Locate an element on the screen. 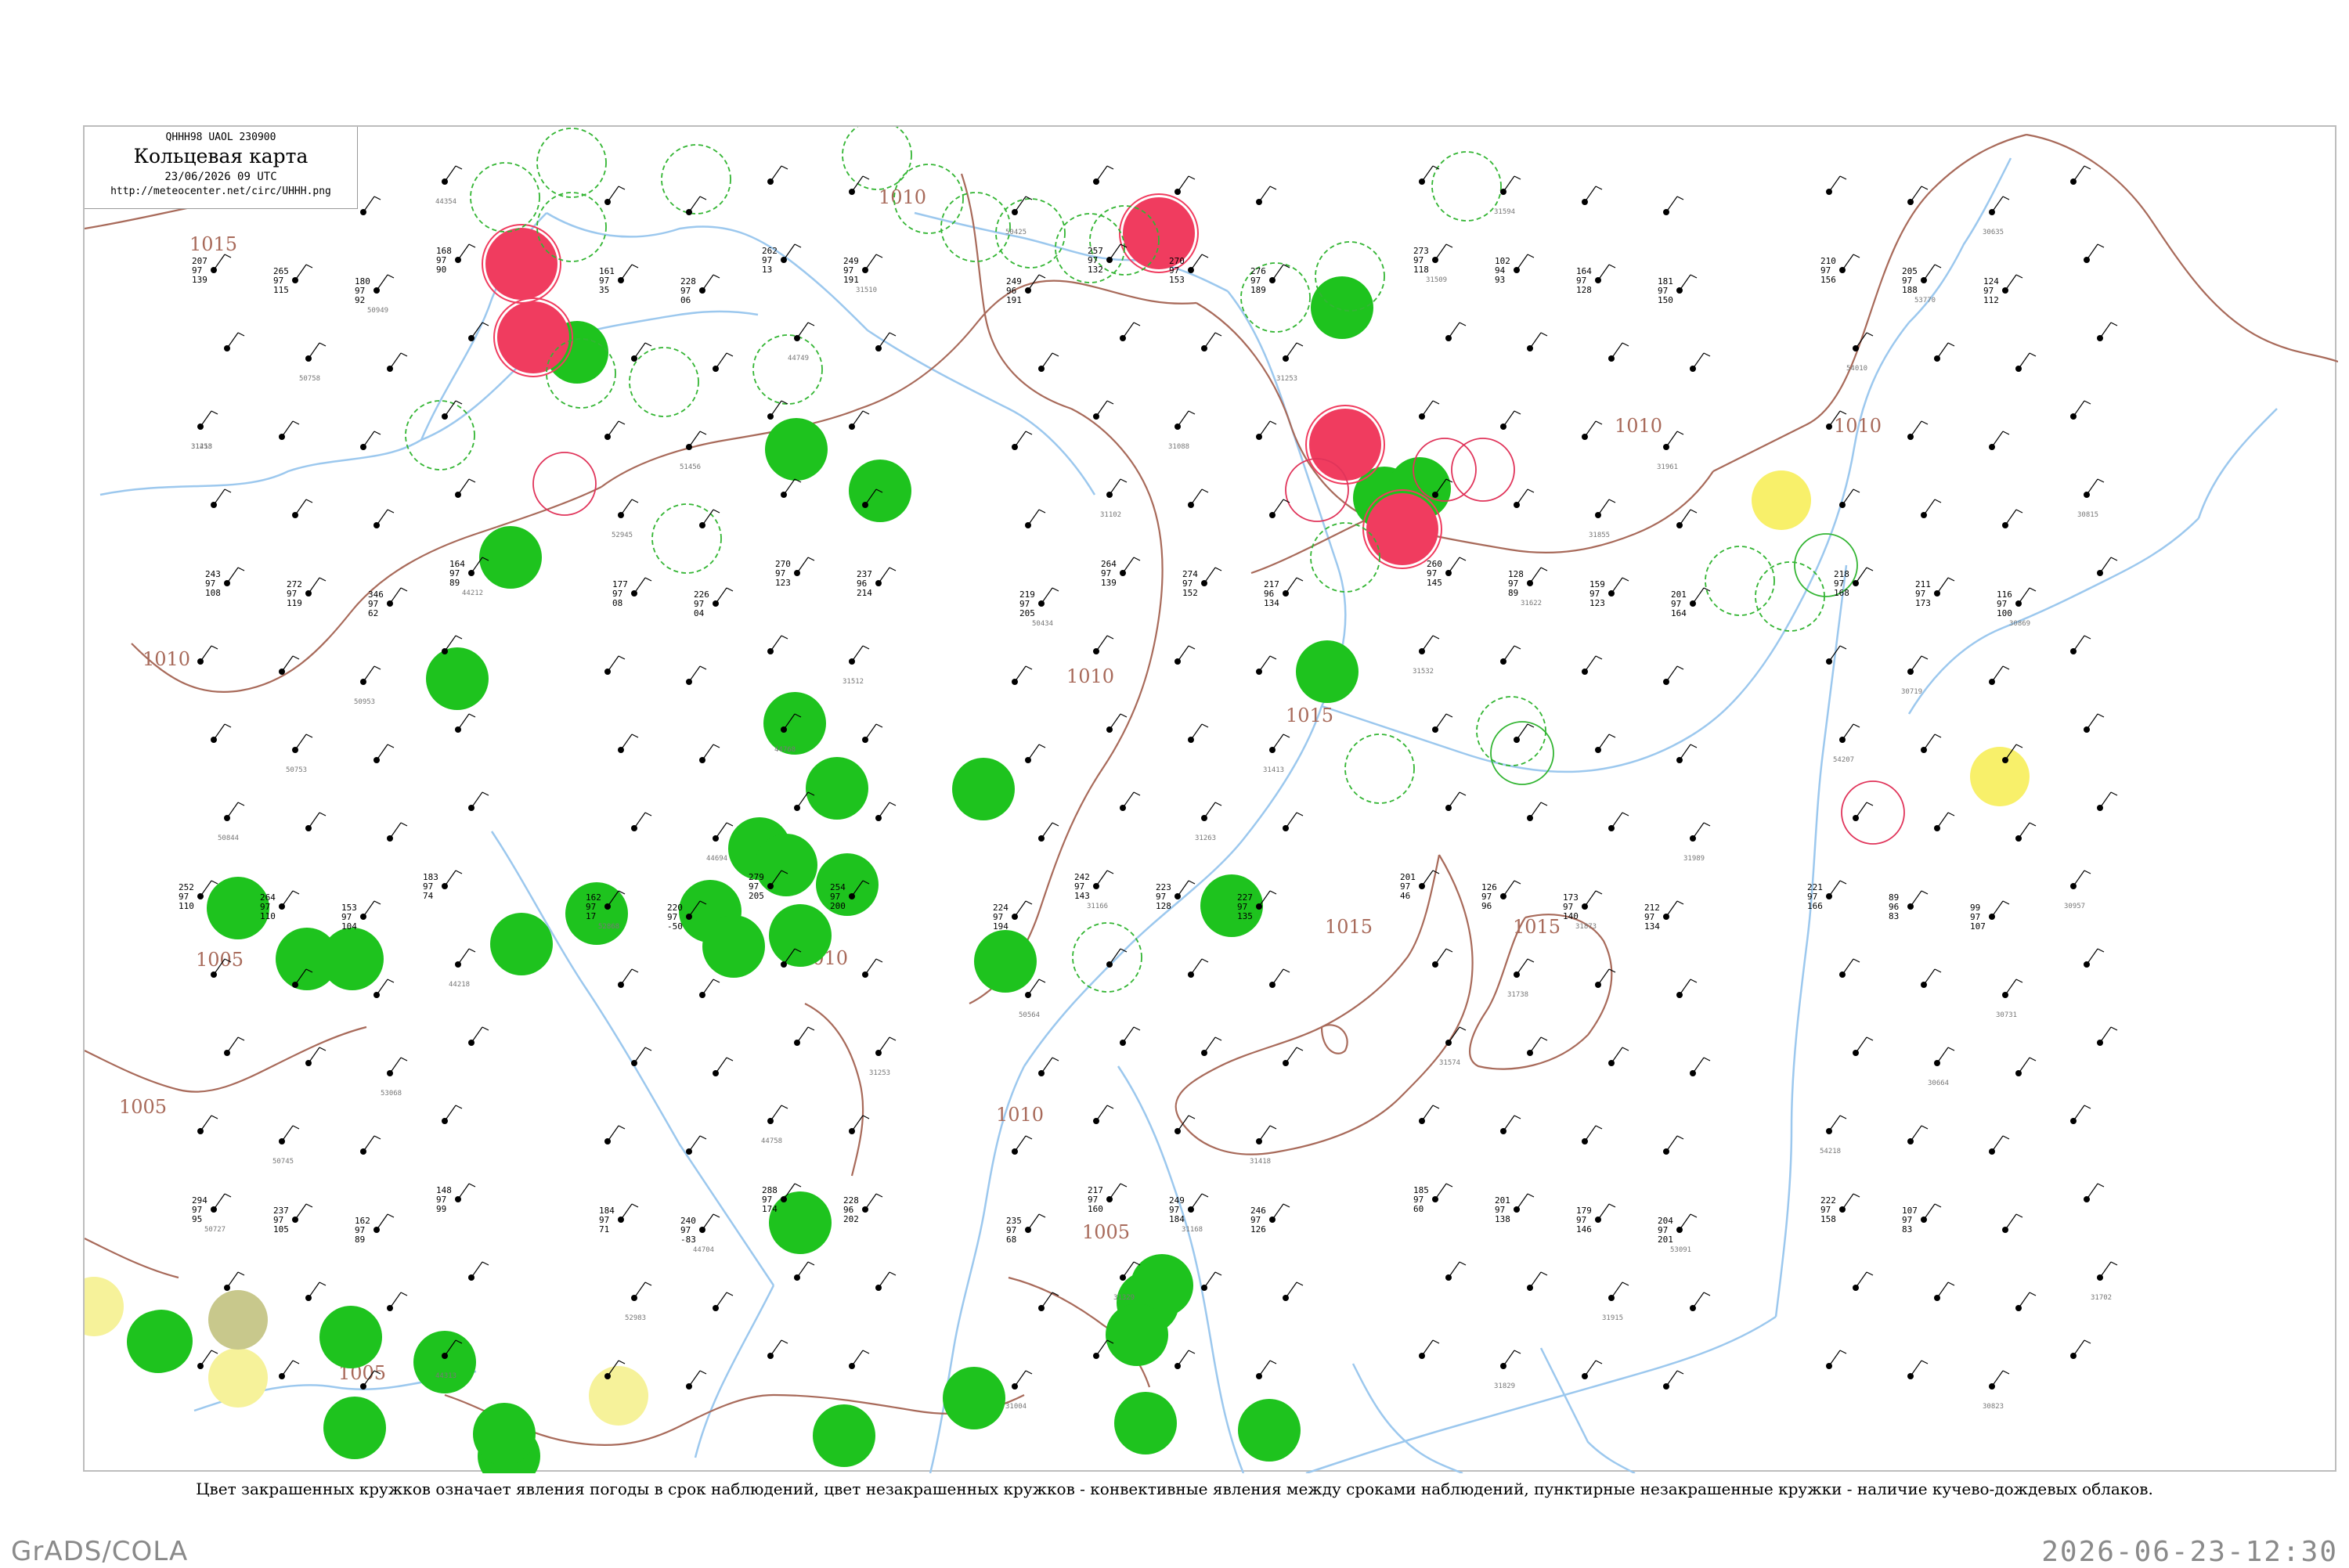 This screenshot has height=1568, width=2349. isobar-label: 1015 is located at coordinates (1310, 715).